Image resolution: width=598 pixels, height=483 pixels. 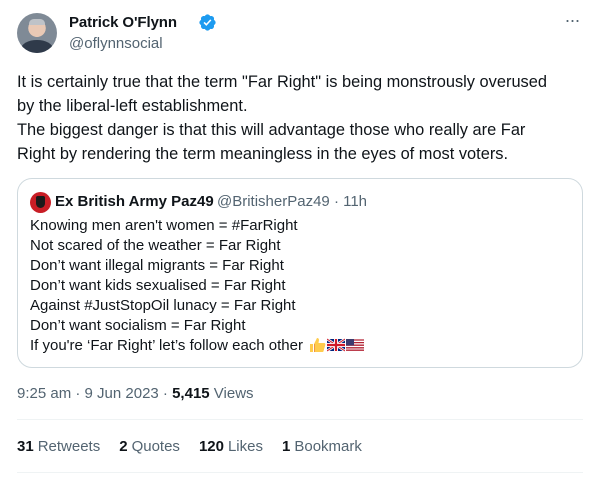 What do you see at coordinates (158, 285) in the screenshot?
I see `quote-line: Don’t want kids sexualised = Far Right` at bounding box center [158, 285].